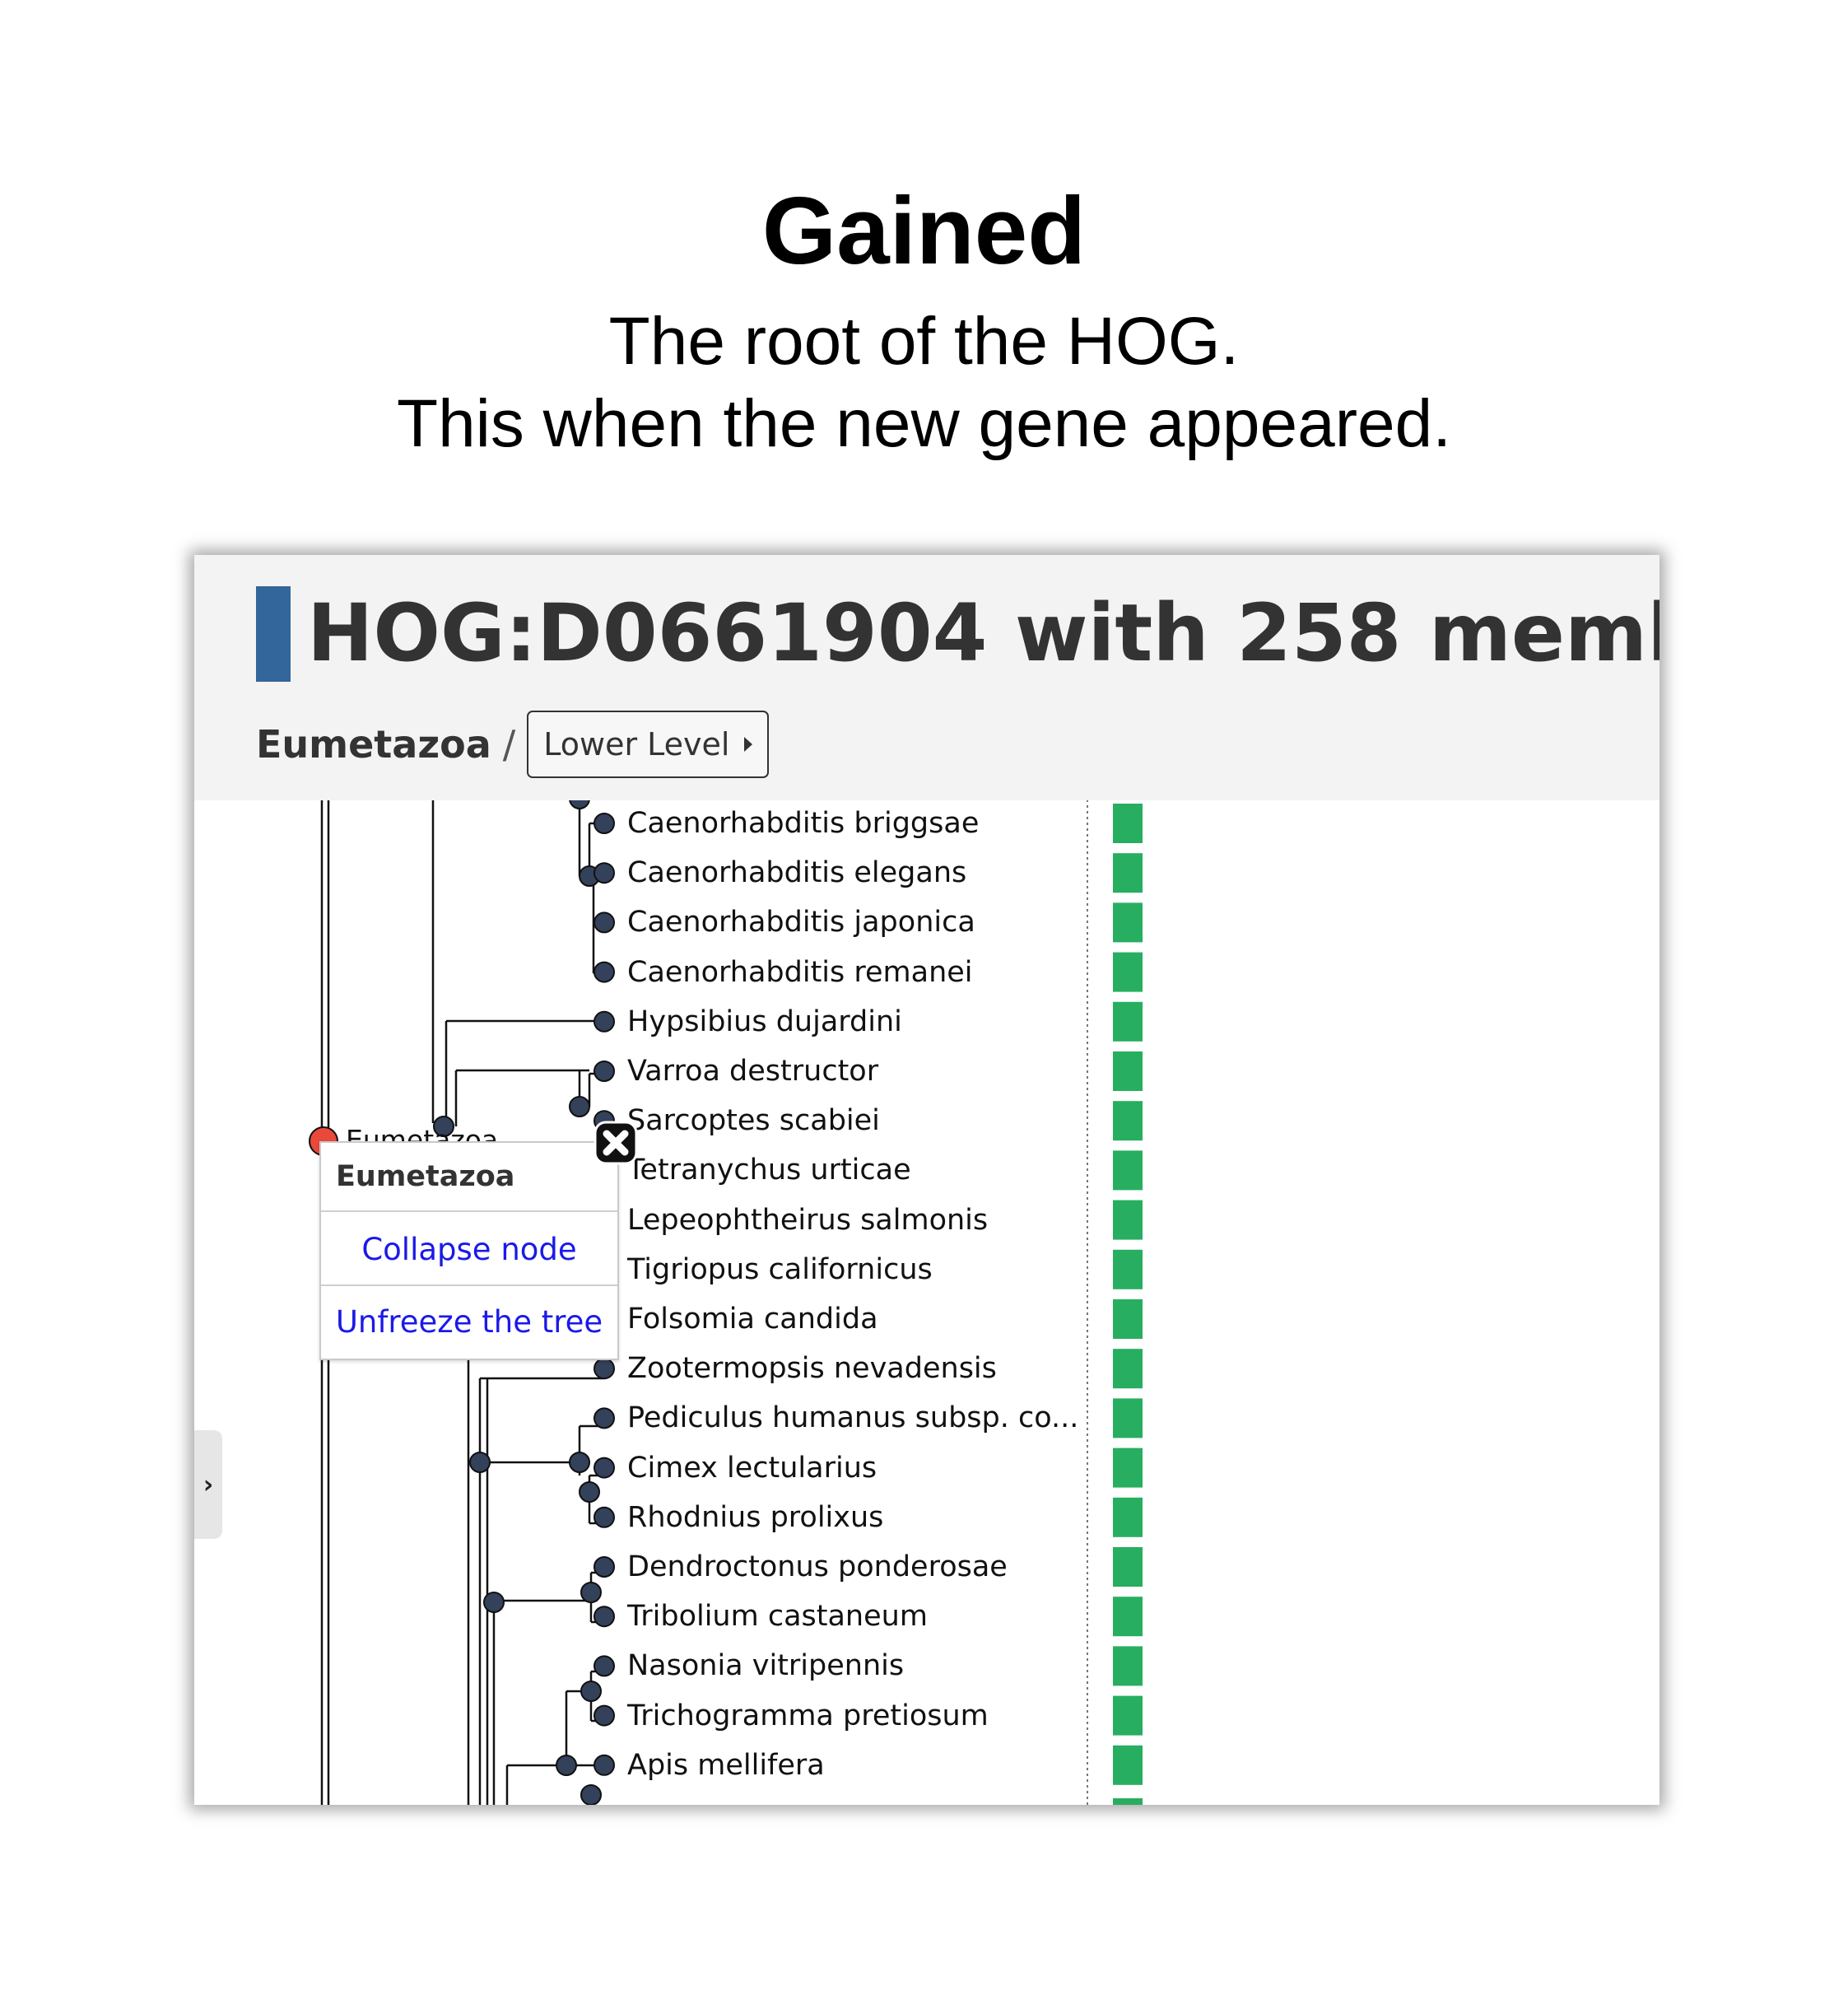 The image size is (1848, 2000). Describe the element at coordinates (924, 341) in the screenshot. I see `slide-subtitle-line-1: The root of the HOG.` at that location.